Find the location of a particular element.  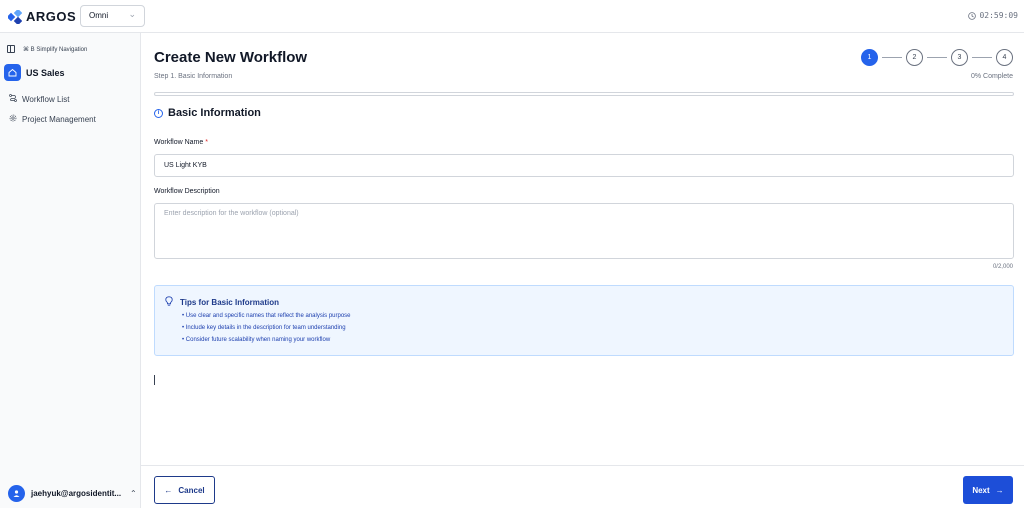

character-counter: 0/2,000 is located at coordinates (1002, 267).